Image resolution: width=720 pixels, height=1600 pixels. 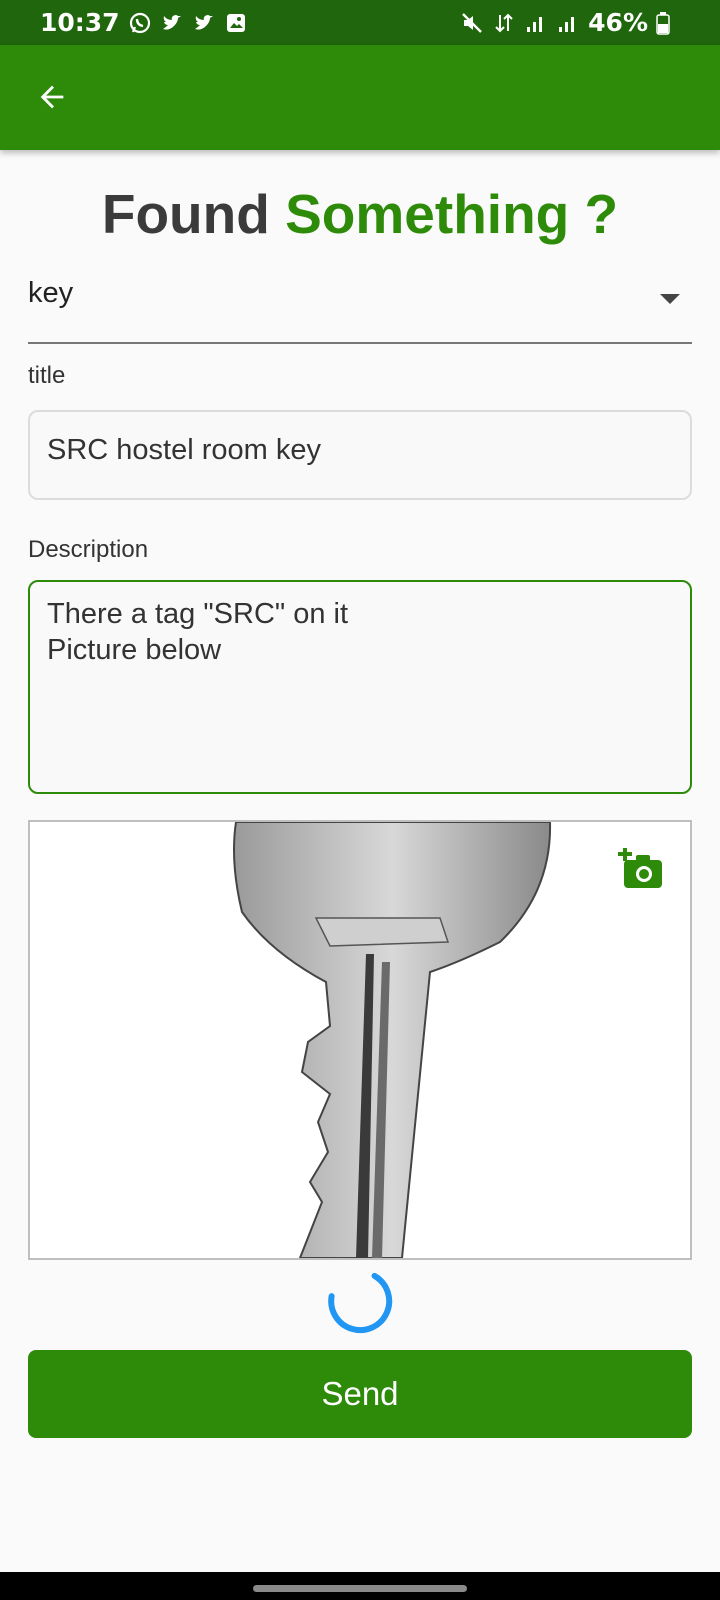 What do you see at coordinates (668, 23) in the screenshot?
I see `battery-icon` at bounding box center [668, 23].